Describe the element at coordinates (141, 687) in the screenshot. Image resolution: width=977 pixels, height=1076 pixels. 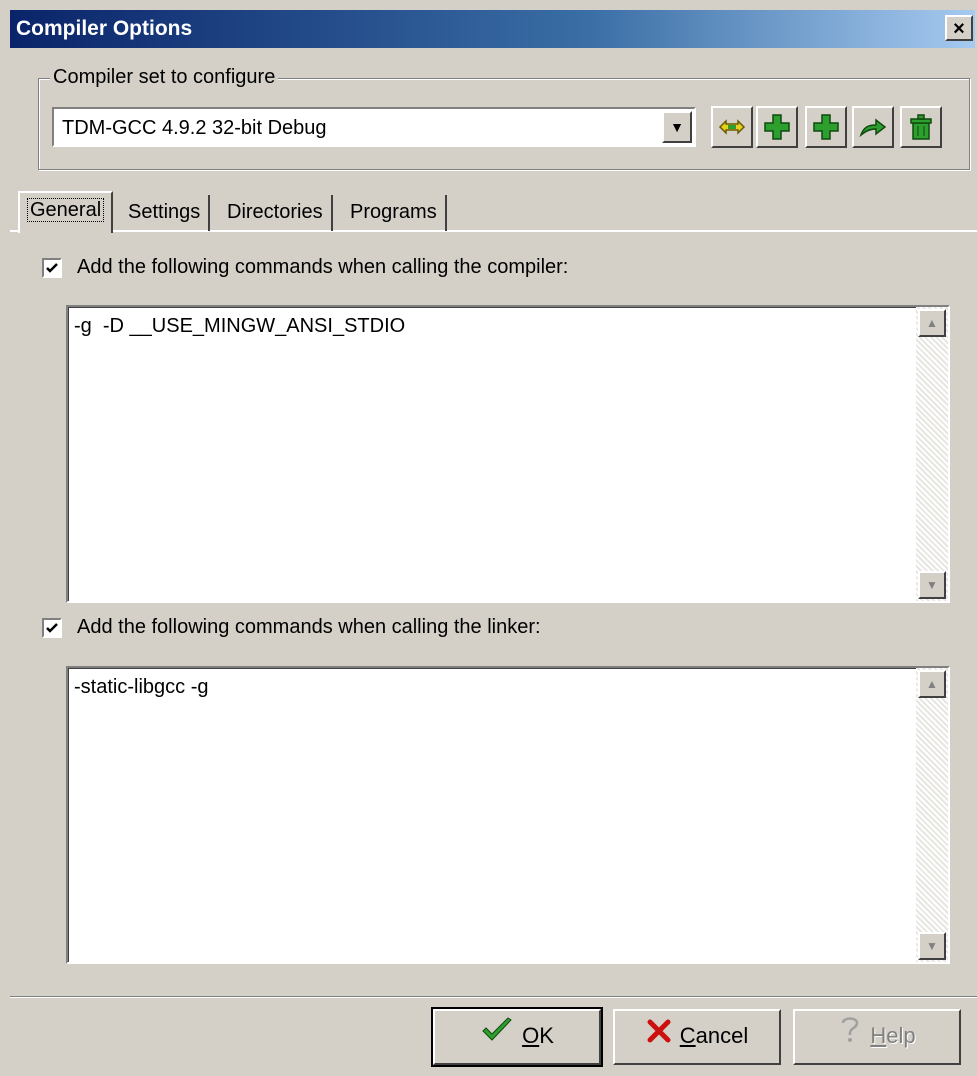
I see `linker-commands-text: -static-libgcc -g` at that location.